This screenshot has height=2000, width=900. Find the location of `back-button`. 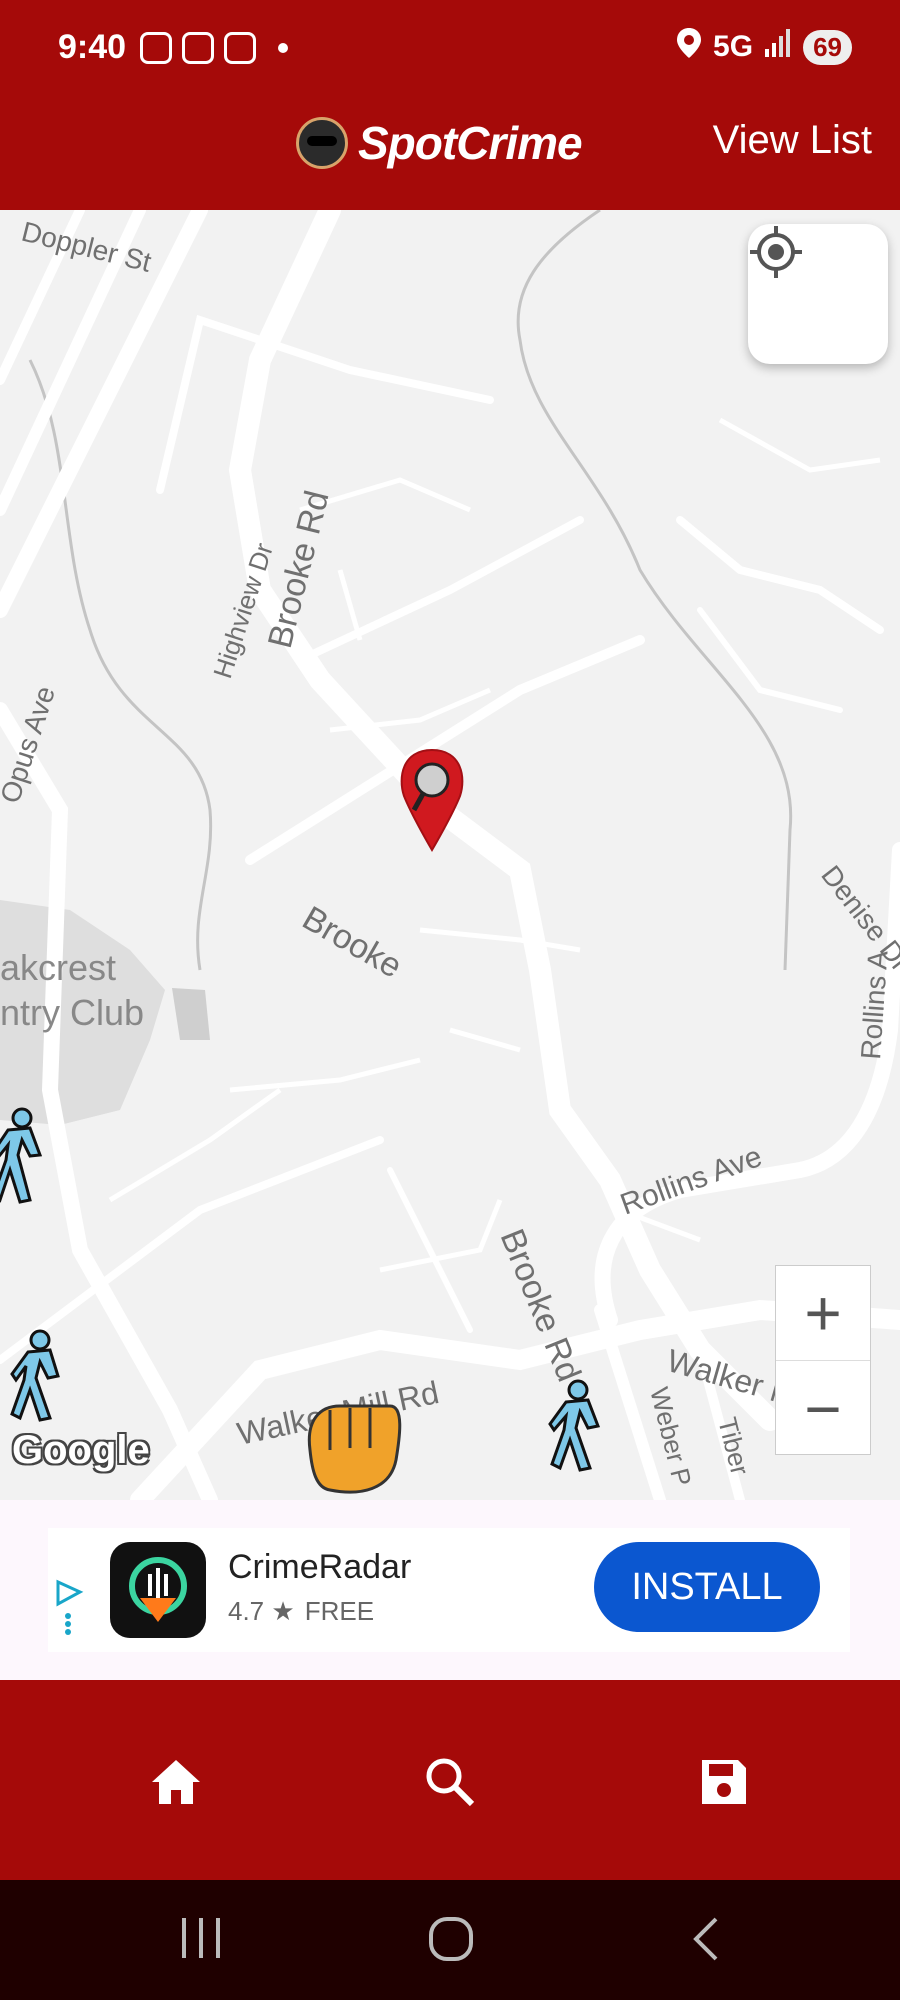

back-button is located at coordinates (705, 1941).